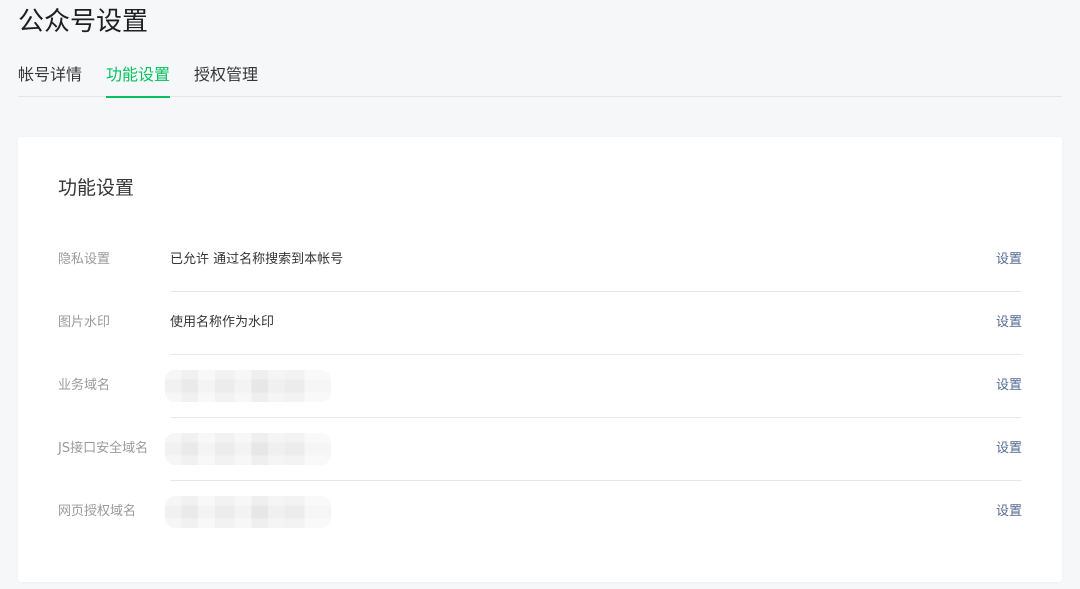  I want to click on page-title: 公众号设置, so click(83, 22).